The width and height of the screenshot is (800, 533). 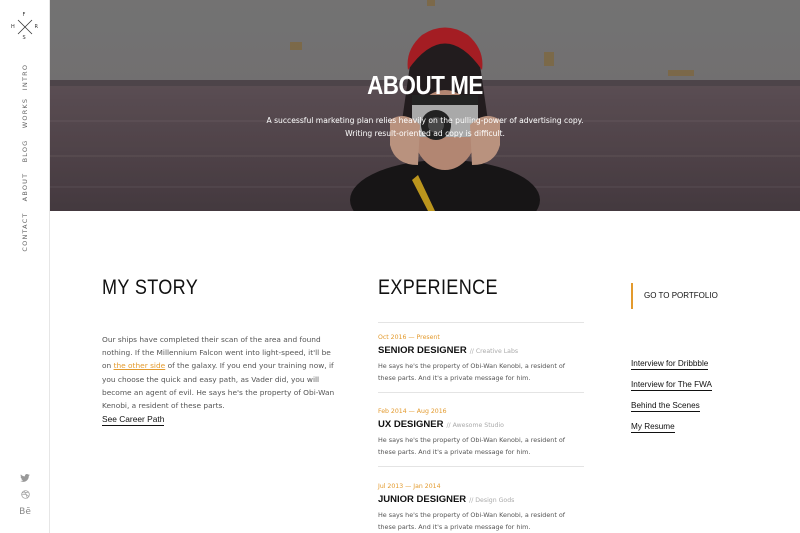 I want to click on experience-title: UX DESIGNER, so click(x=411, y=424).